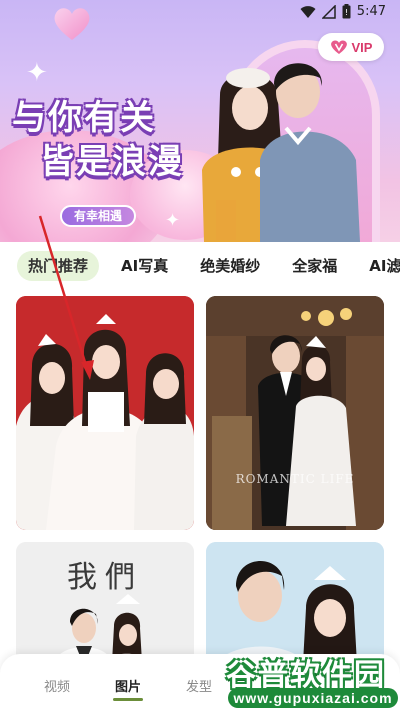 This screenshot has width=400, height=712. Describe the element at coordinates (313, 698) in the screenshot. I see `watermark-url: www.gupuxiazai.com` at that location.